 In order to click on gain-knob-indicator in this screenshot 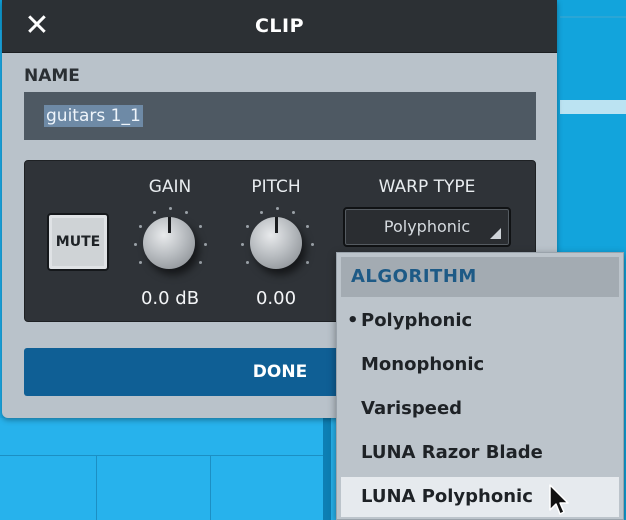, I will do `click(169, 225)`.